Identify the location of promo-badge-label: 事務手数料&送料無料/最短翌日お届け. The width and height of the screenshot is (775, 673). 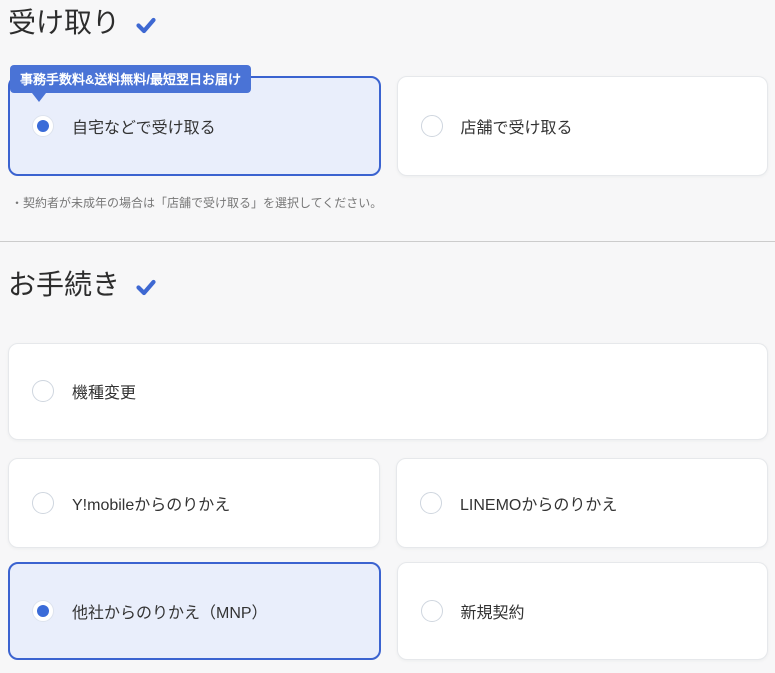
(131, 79).